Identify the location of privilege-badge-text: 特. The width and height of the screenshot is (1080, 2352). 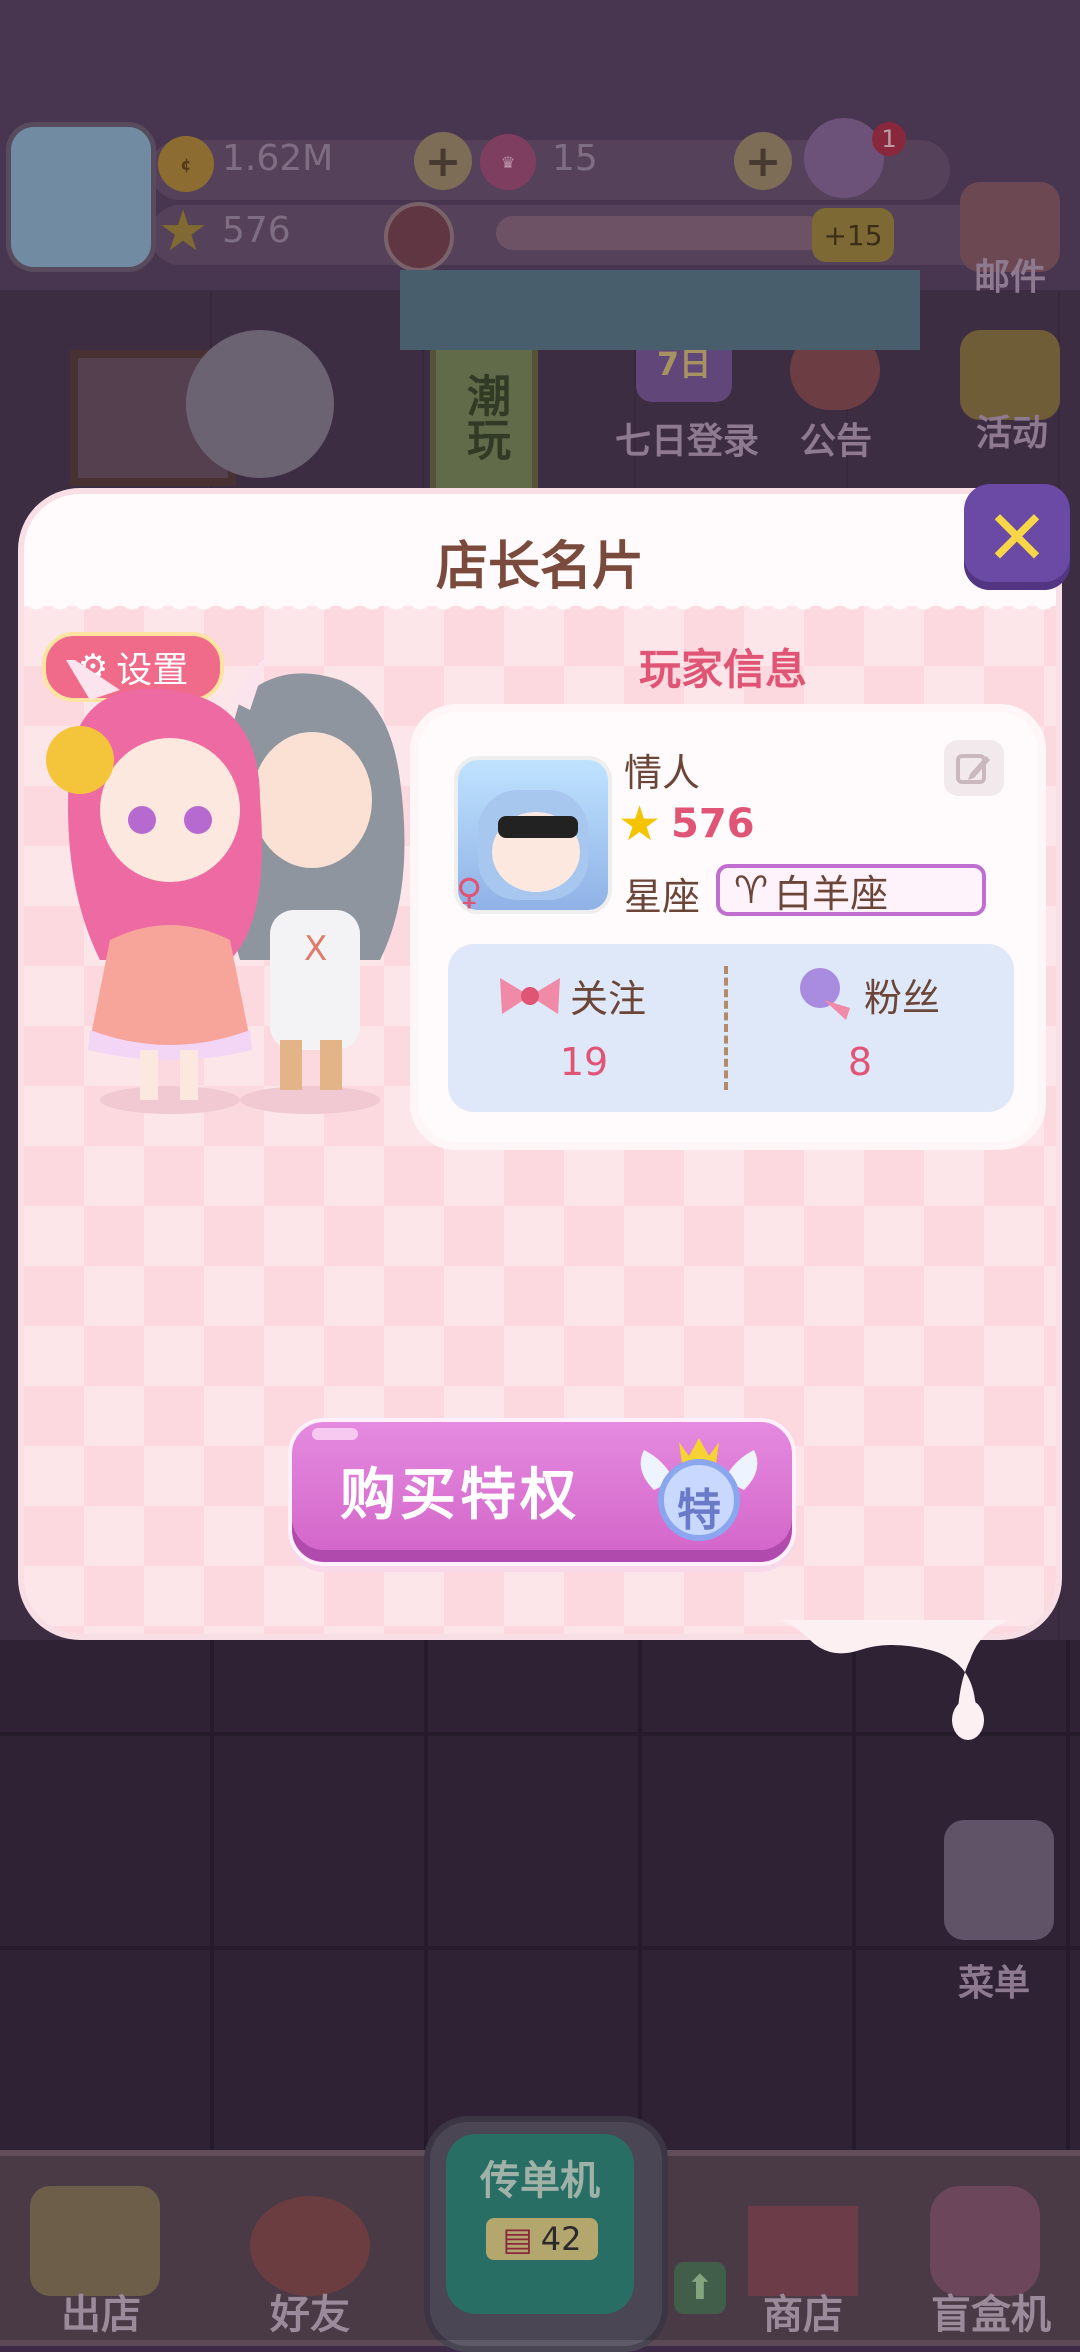
(699, 1510).